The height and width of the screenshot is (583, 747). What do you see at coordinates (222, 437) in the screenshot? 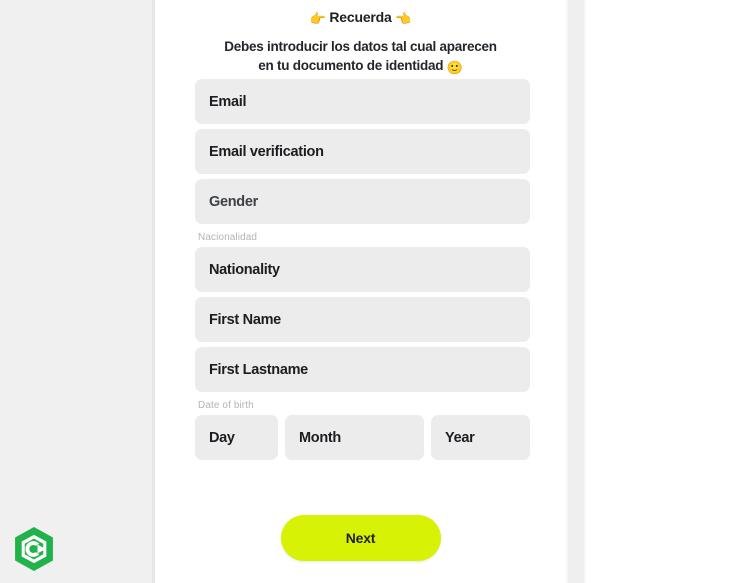
I see `dob-day-label: Day` at bounding box center [222, 437].